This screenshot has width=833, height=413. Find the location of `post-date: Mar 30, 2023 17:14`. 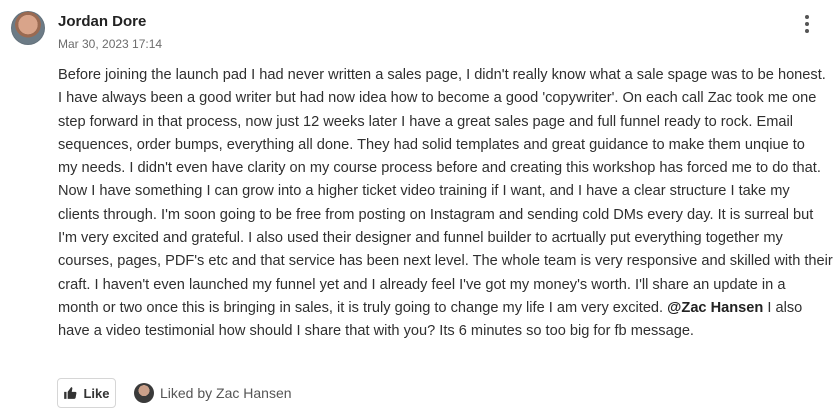

post-date: Mar 30, 2023 17:14 is located at coordinates (110, 44).